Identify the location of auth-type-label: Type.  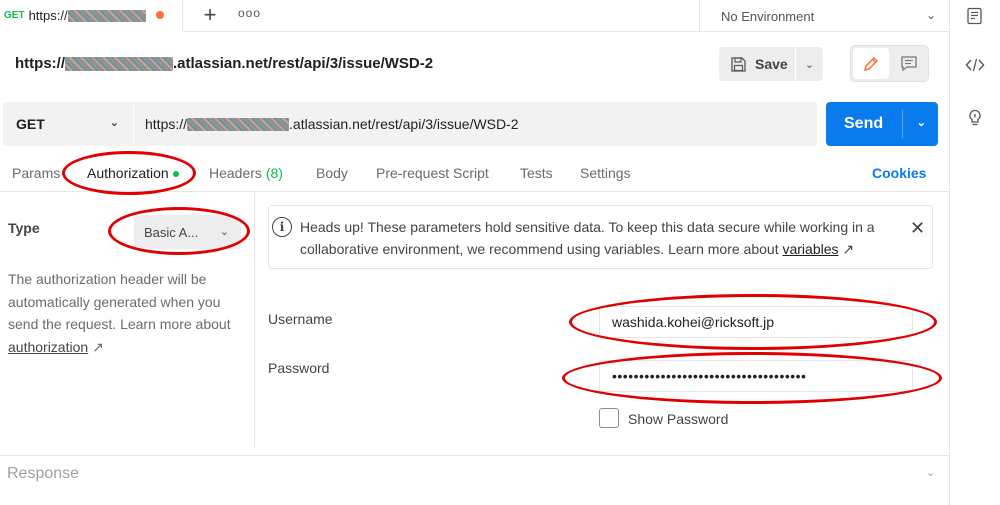
(24, 228).